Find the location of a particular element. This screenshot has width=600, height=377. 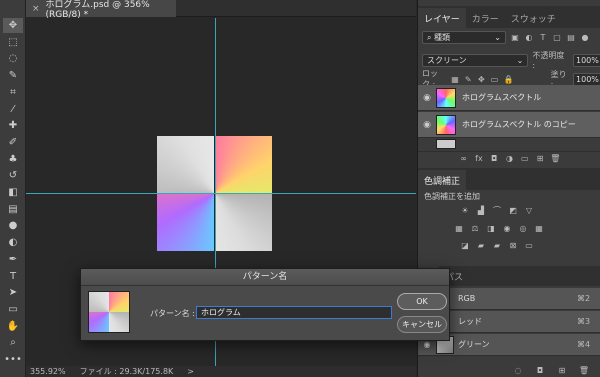

channel-name: レッド is located at coordinates (470, 321).